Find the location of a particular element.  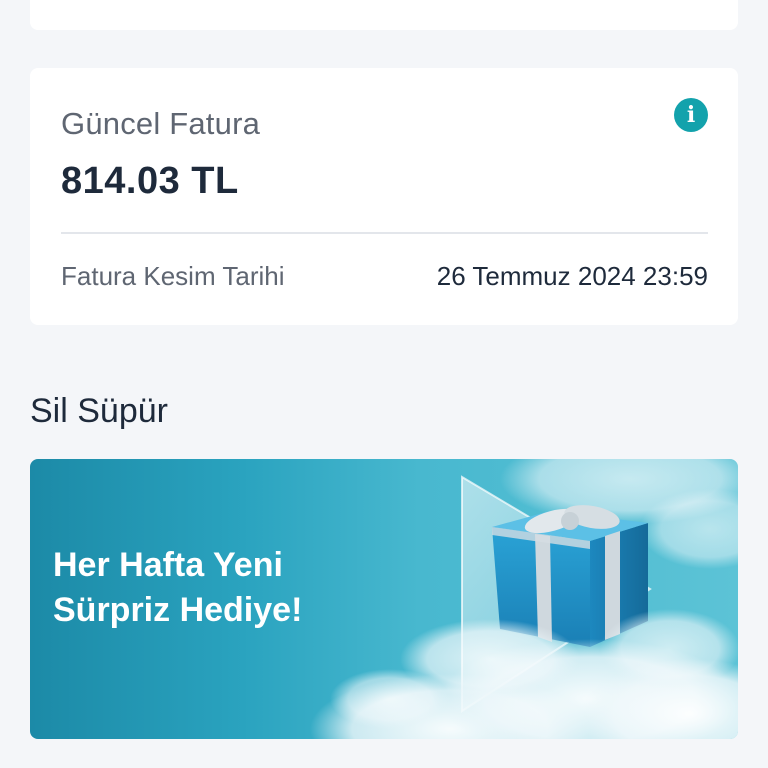

promo-line-1: Her Hafta Yeni is located at coordinates (168, 565).